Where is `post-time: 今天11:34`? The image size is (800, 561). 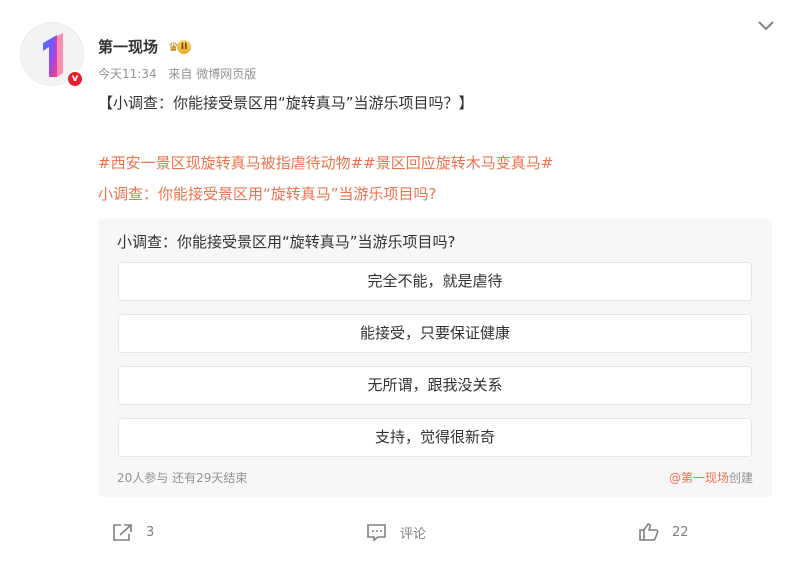
post-time: 今天11:34 is located at coordinates (127, 74).